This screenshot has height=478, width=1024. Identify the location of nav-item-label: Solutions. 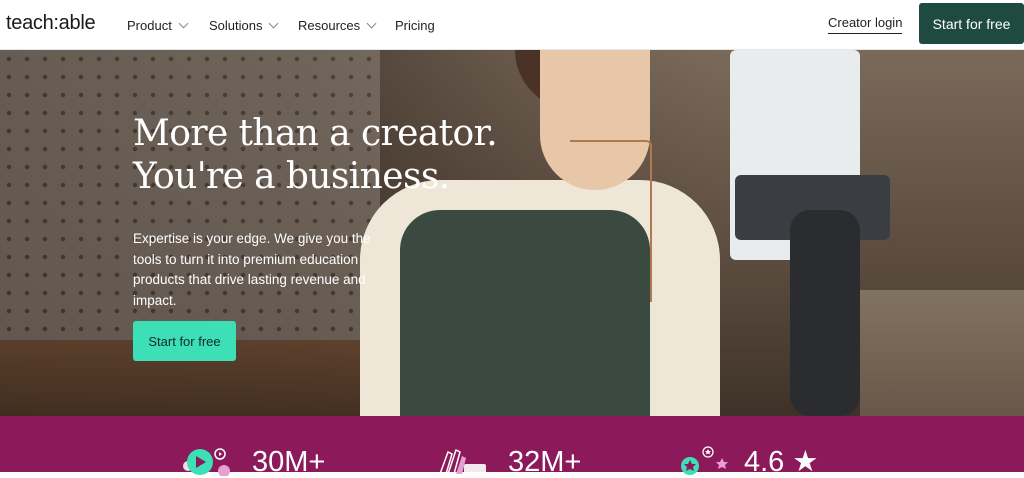
(236, 25).